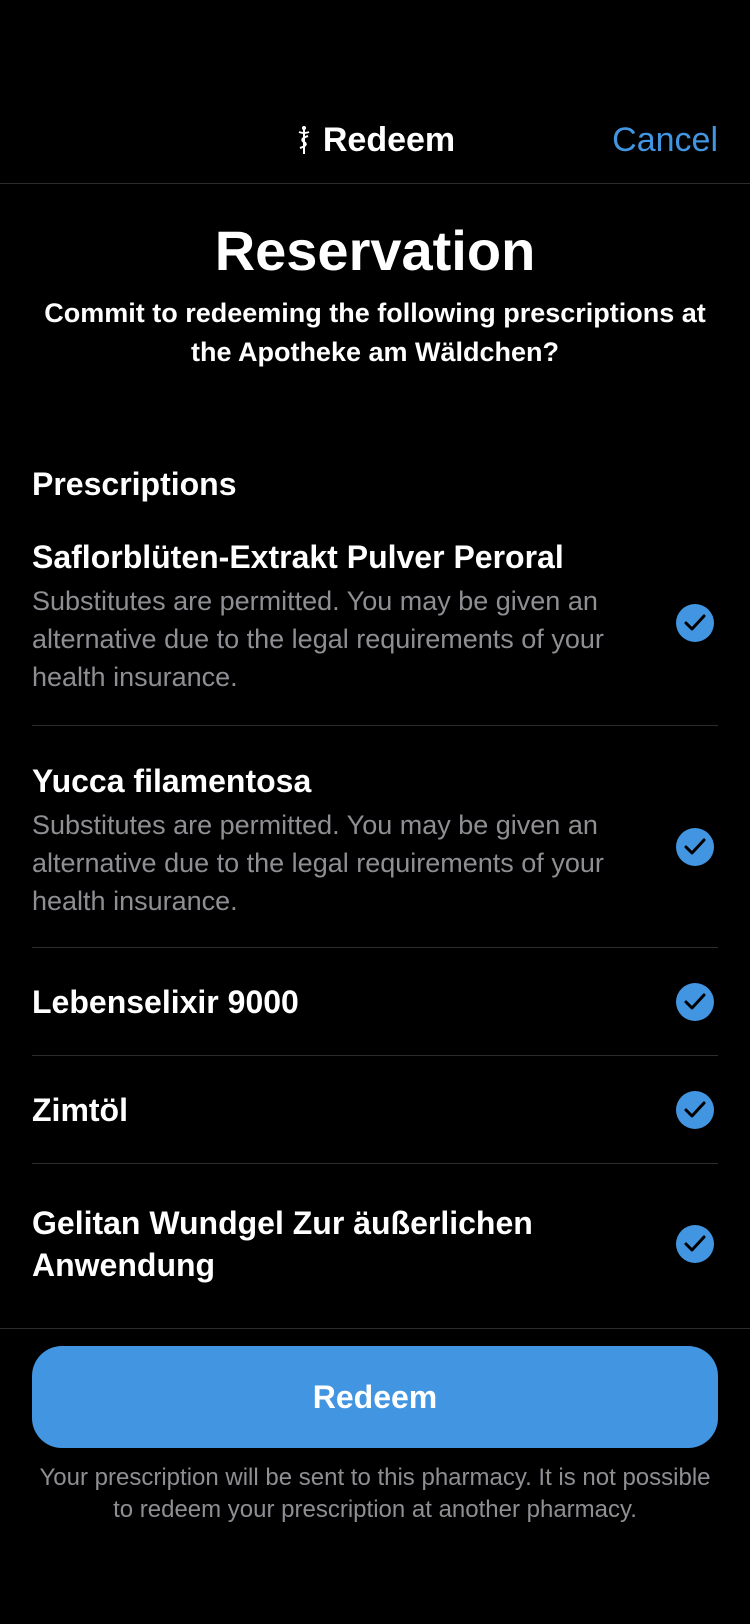  What do you see at coordinates (389, 140) in the screenshot?
I see `nav-title-text: Redeem` at bounding box center [389, 140].